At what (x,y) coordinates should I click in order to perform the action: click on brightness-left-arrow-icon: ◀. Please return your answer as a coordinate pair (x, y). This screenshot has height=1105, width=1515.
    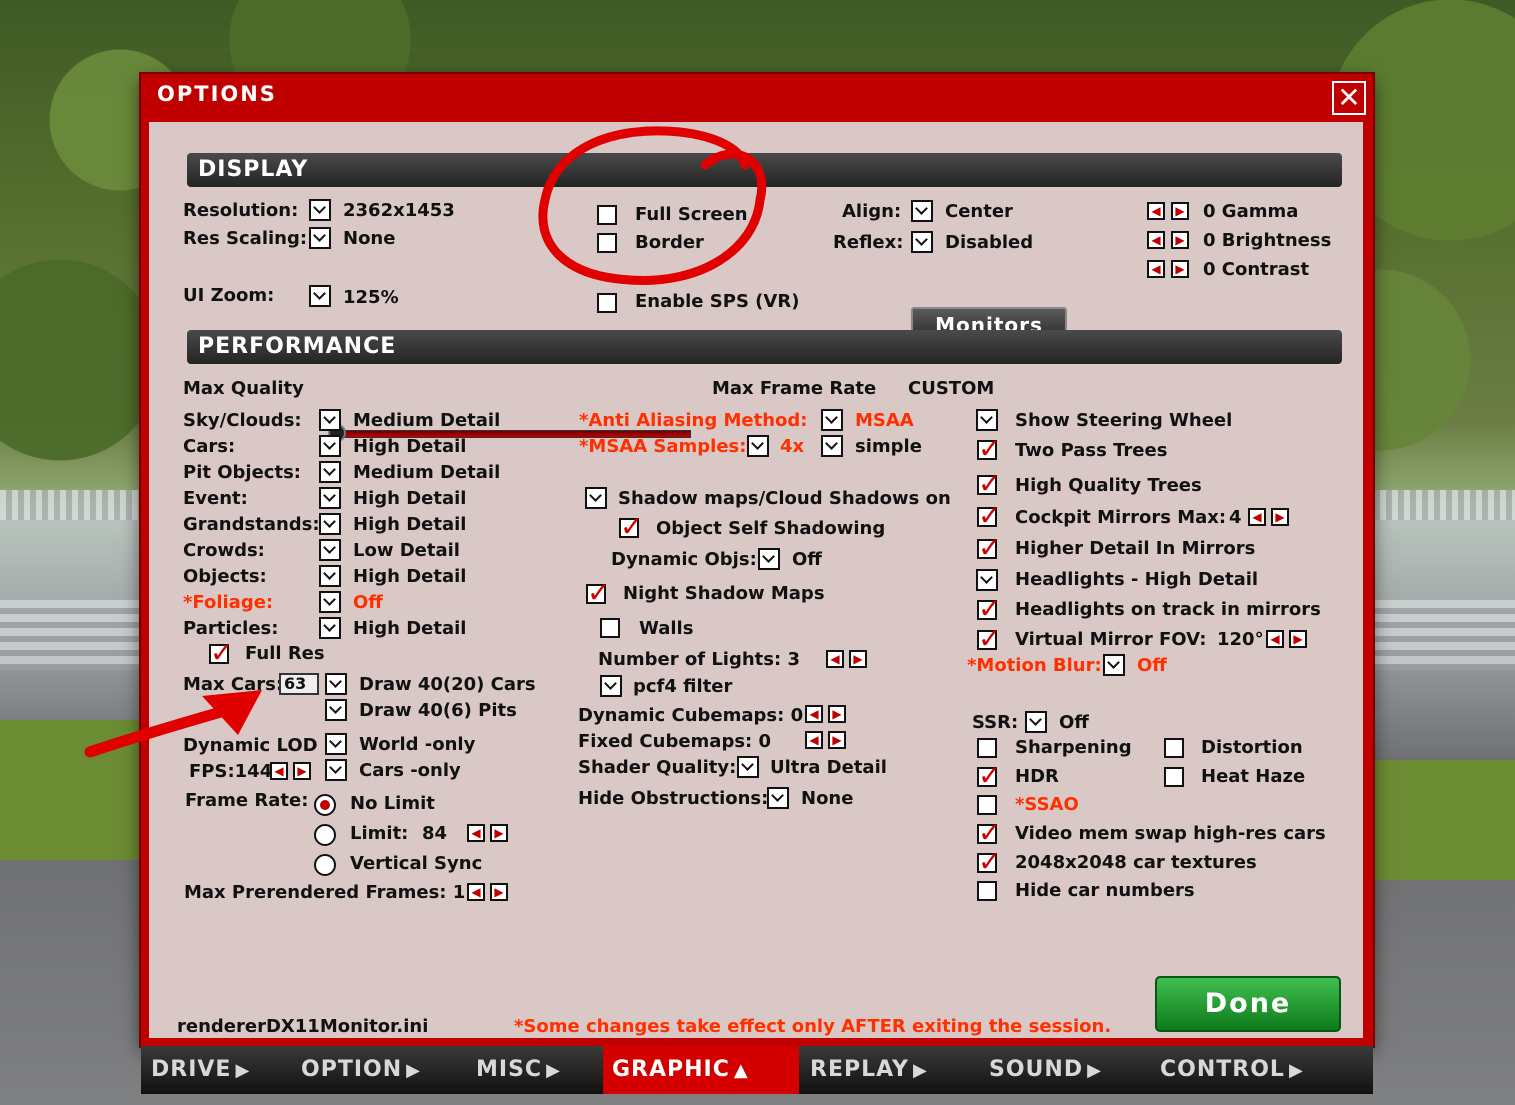
    Looking at the image, I should click on (1156, 240).